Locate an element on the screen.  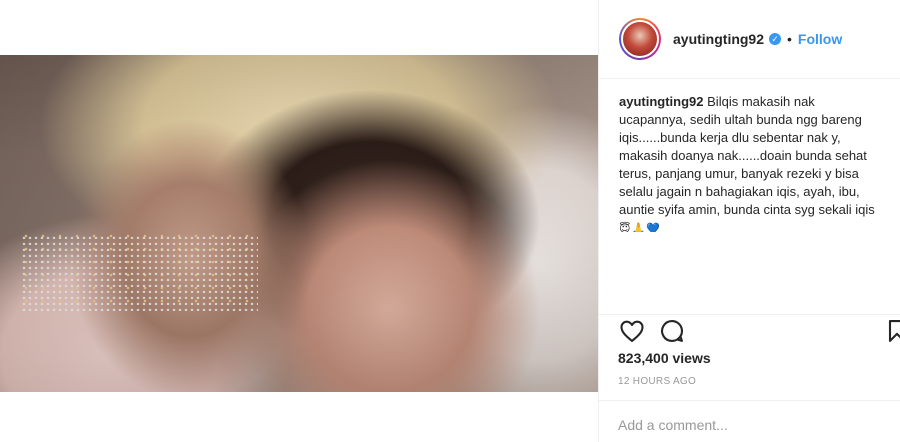
verified-check-icon: ✓ is located at coordinates (775, 39).